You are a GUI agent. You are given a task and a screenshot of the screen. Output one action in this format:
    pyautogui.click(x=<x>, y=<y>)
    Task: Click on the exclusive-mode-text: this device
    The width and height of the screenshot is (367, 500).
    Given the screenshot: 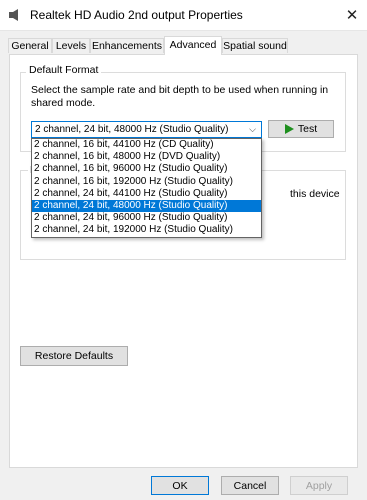 What is the action you would take?
    pyautogui.click(x=315, y=194)
    